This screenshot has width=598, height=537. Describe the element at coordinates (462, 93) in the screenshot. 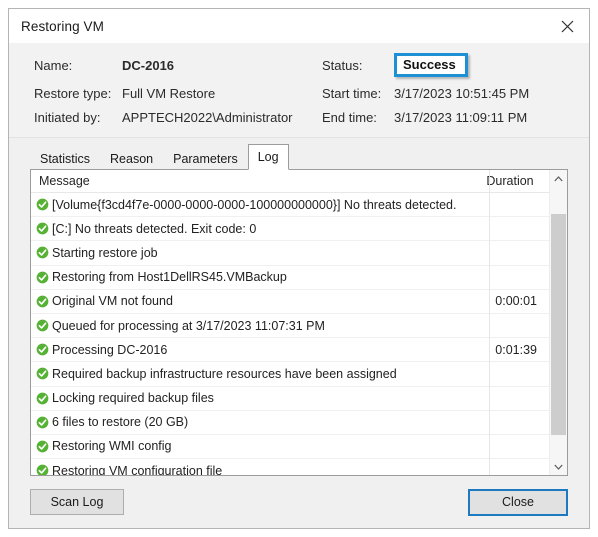

I see `start-time-value: 3/17/2023 10:51:45 PM` at that location.